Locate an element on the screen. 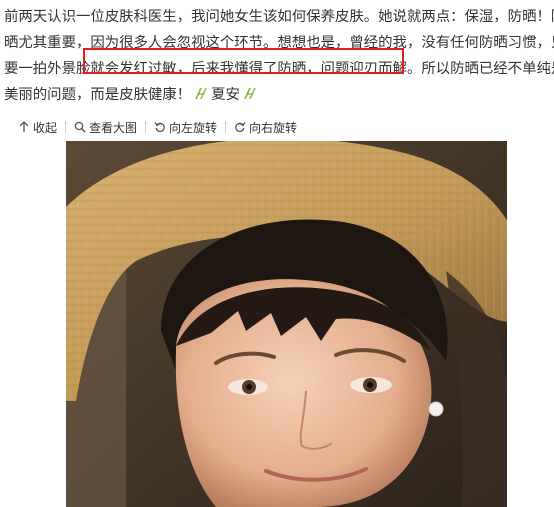 The width and height of the screenshot is (554, 507). post-line-2: 晒尤其重要，因为很多人会忽视这个环节。想想也是，曾经的我，没有任何防晒习惯，只 is located at coordinates (279, 43).